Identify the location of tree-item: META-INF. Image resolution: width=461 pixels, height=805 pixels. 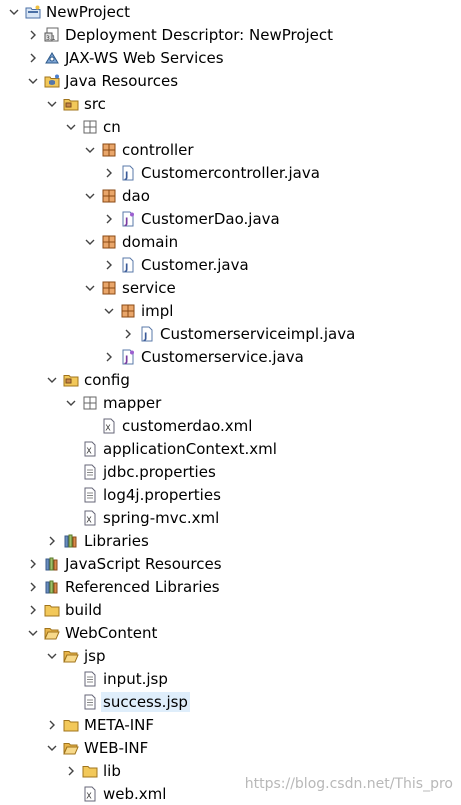
(230, 724).